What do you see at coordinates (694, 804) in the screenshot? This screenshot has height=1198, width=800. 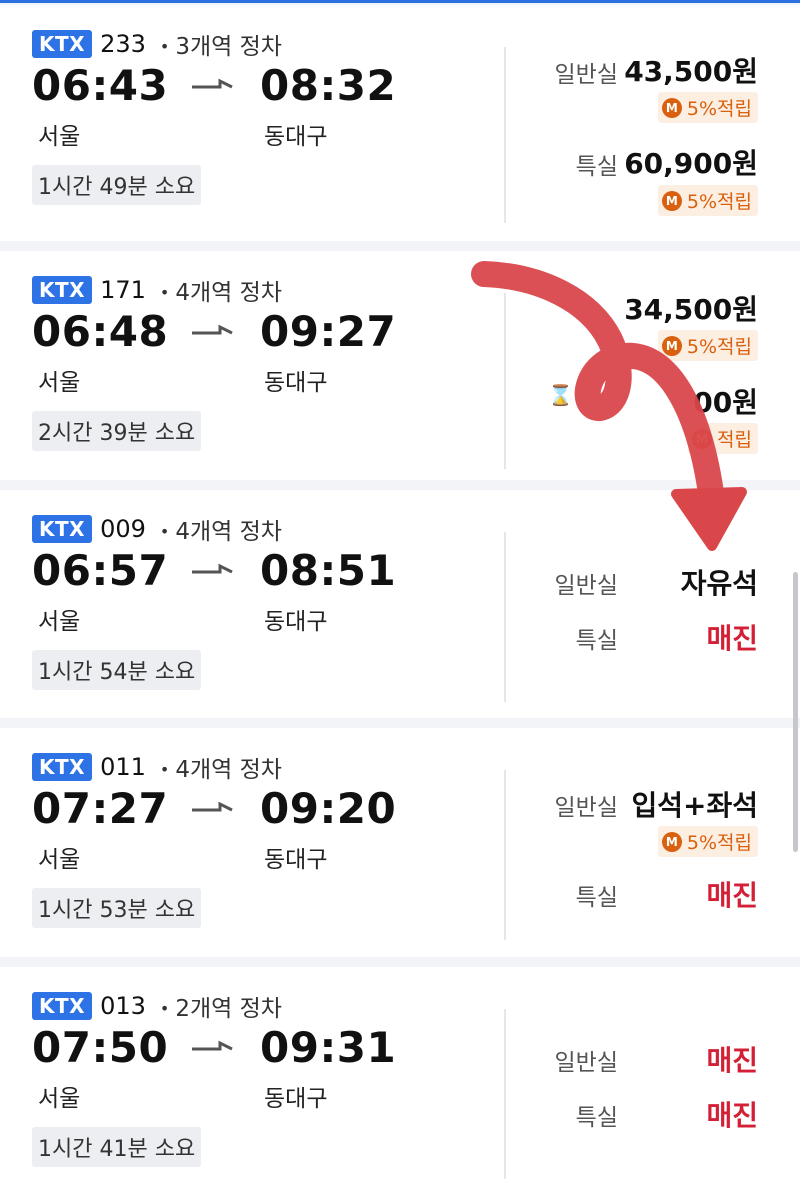 I see `general-class-value: 입석+좌석` at bounding box center [694, 804].